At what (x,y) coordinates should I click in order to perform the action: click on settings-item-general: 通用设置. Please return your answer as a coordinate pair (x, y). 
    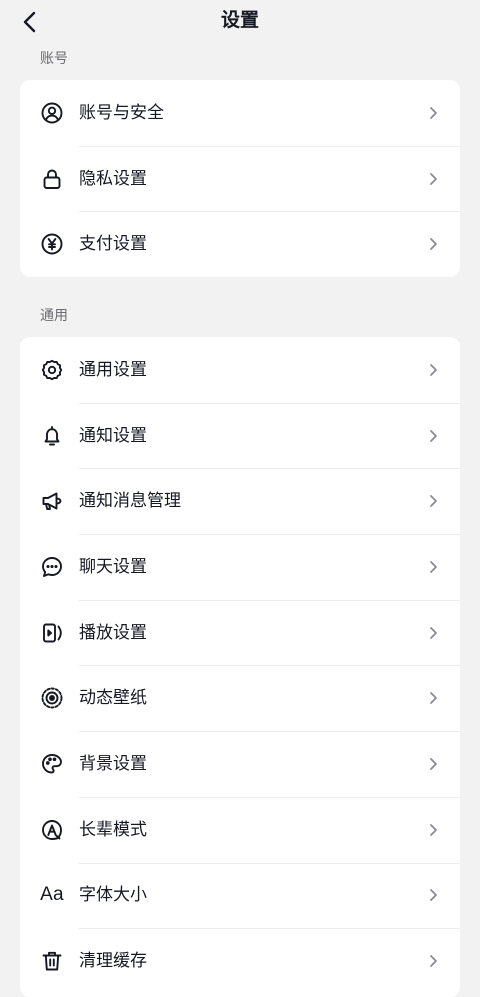
    Looking at the image, I should click on (240, 370).